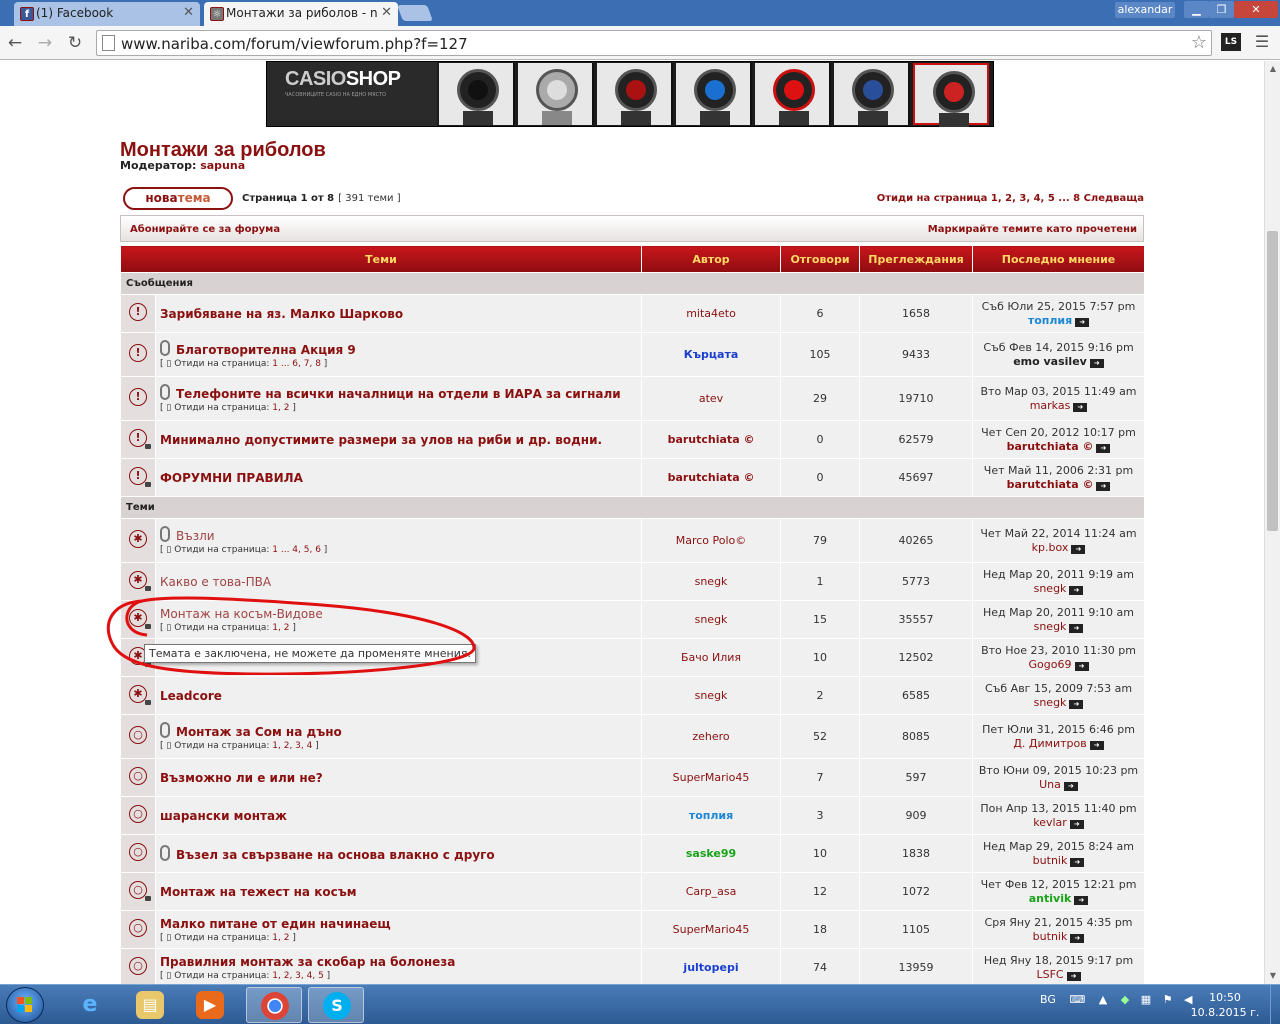 The height and width of the screenshot is (1024, 1280). Describe the element at coordinates (711, 736) in the screenshot. I see `topic-author: zehero` at that location.